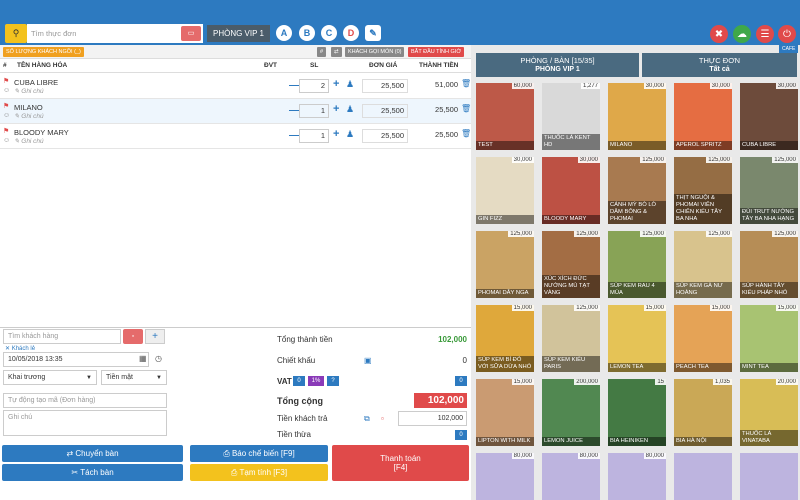 The height and width of the screenshot is (500, 800). Describe the element at coordinates (235, 136) in the screenshot. I see `order-row: ⚑ ☺ BLOODY MARY ✎ Ghi chú —1 + ♟ 25,500 25,500 🗑` at that location.